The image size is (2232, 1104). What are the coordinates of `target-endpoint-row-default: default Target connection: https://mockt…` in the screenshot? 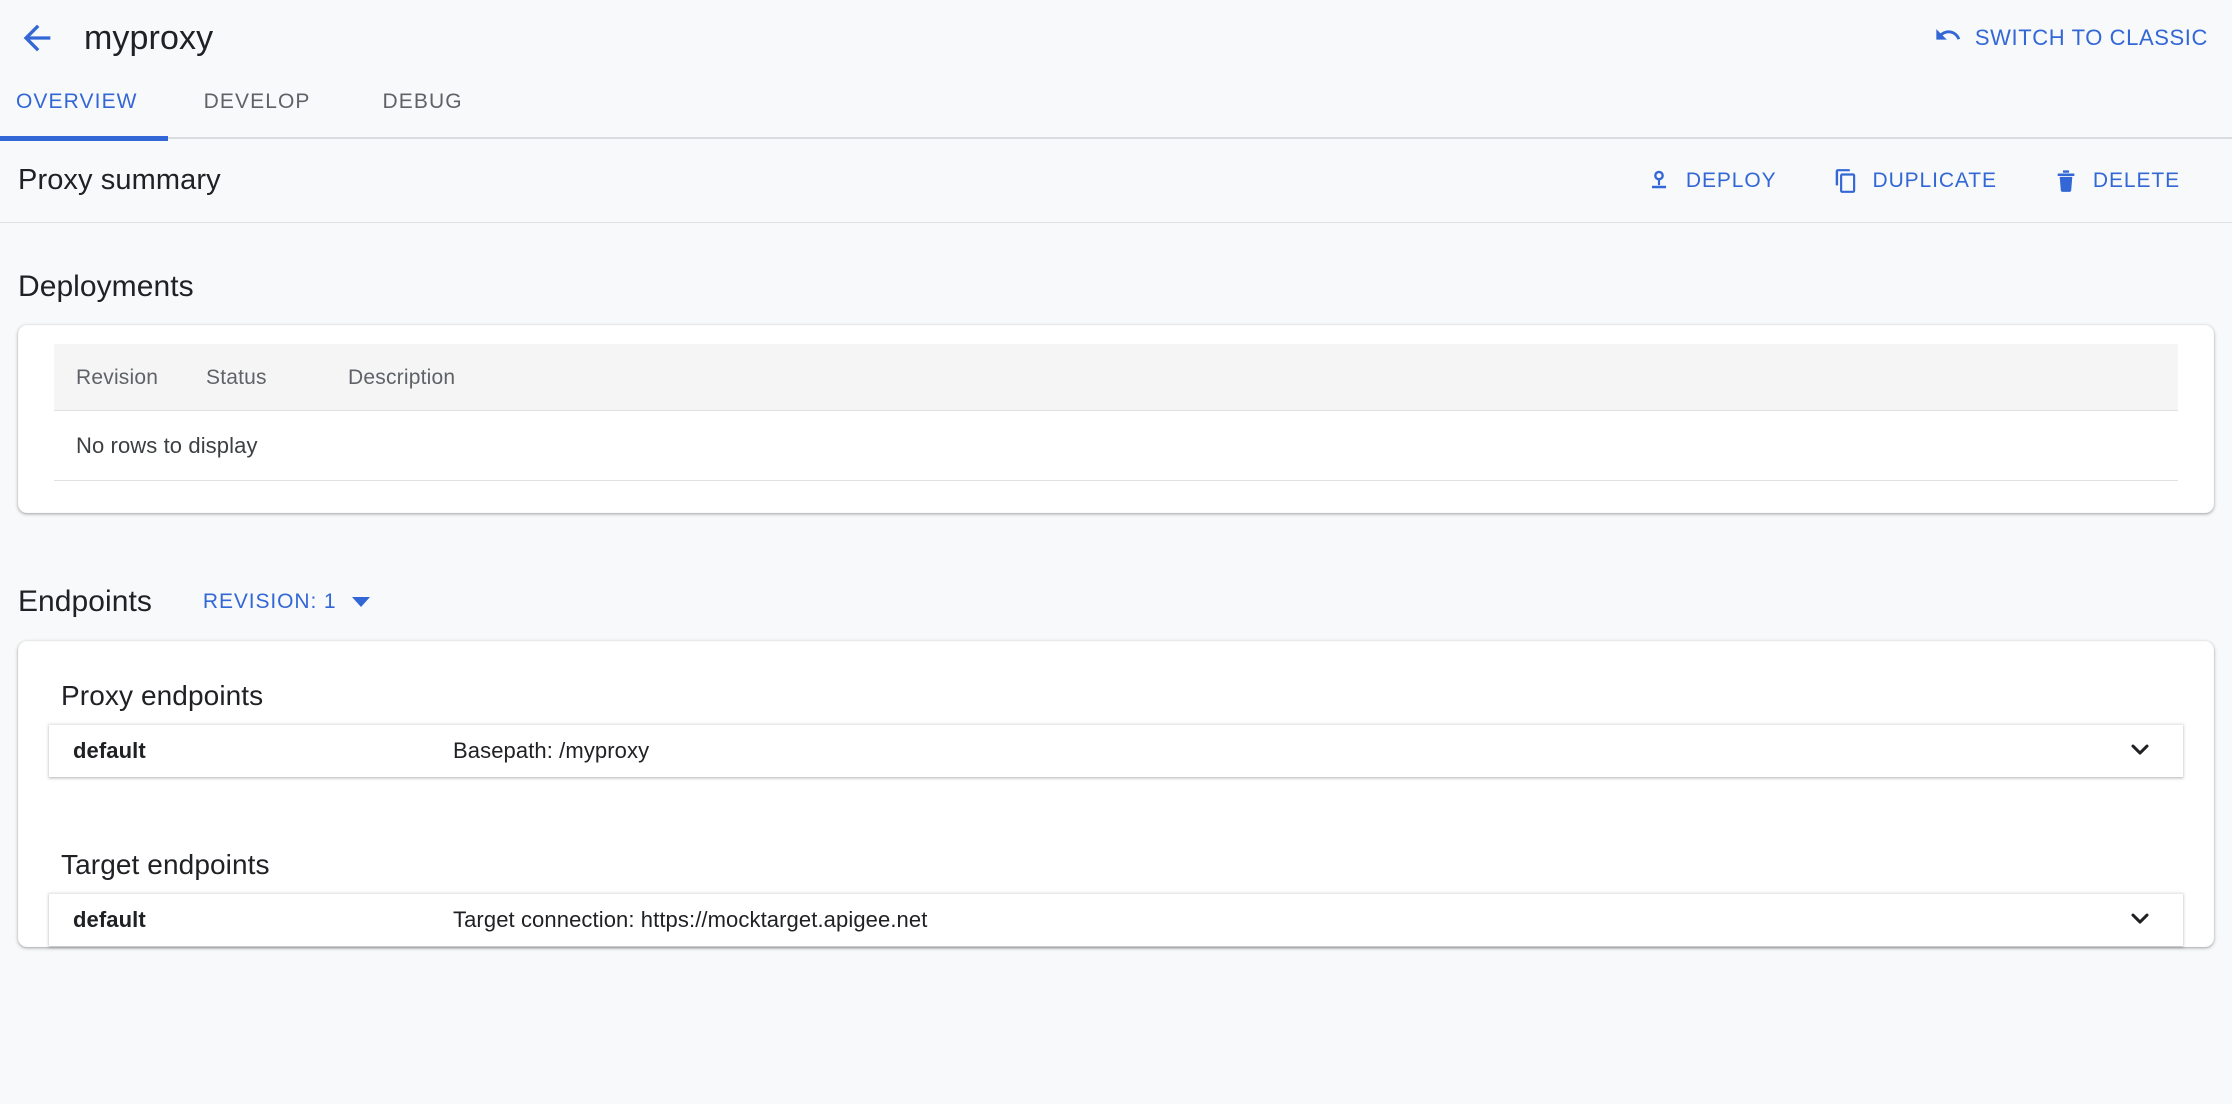 It's located at (1116, 919).